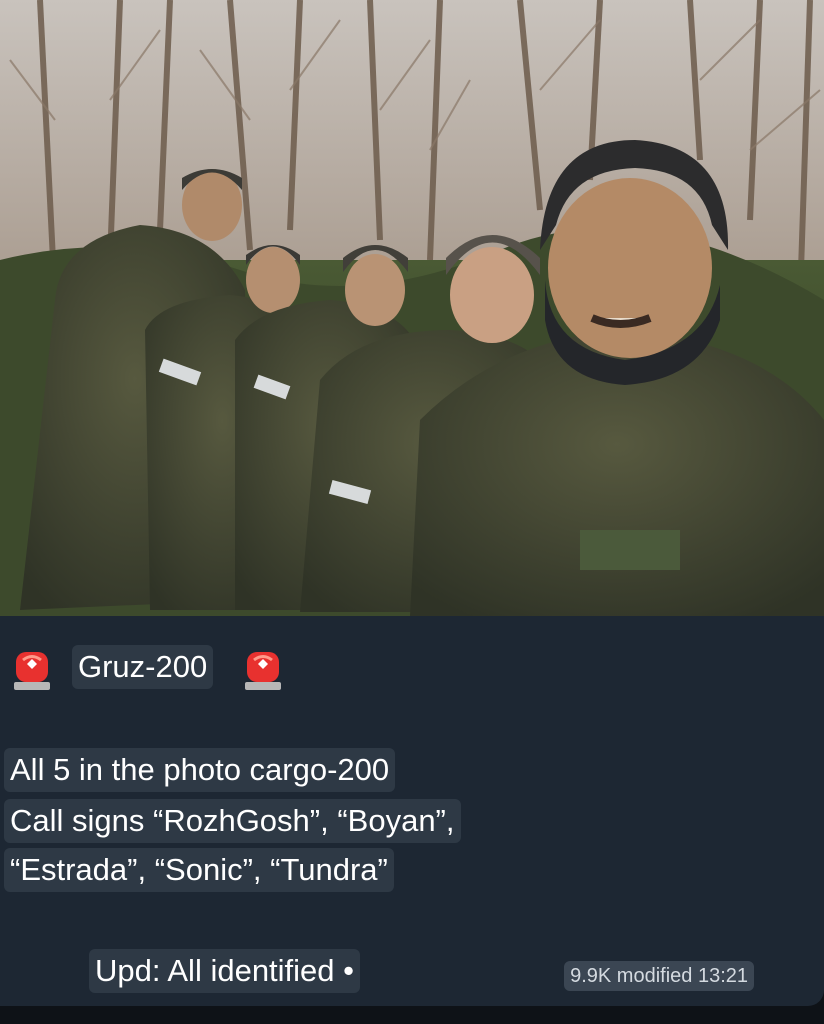 Image resolution: width=824 pixels, height=1024 pixels. What do you see at coordinates (200, 770) in the screenshot?
I see `caption-line-1: All 5 in the photo cargo-200` at bounding box center [200, 770].